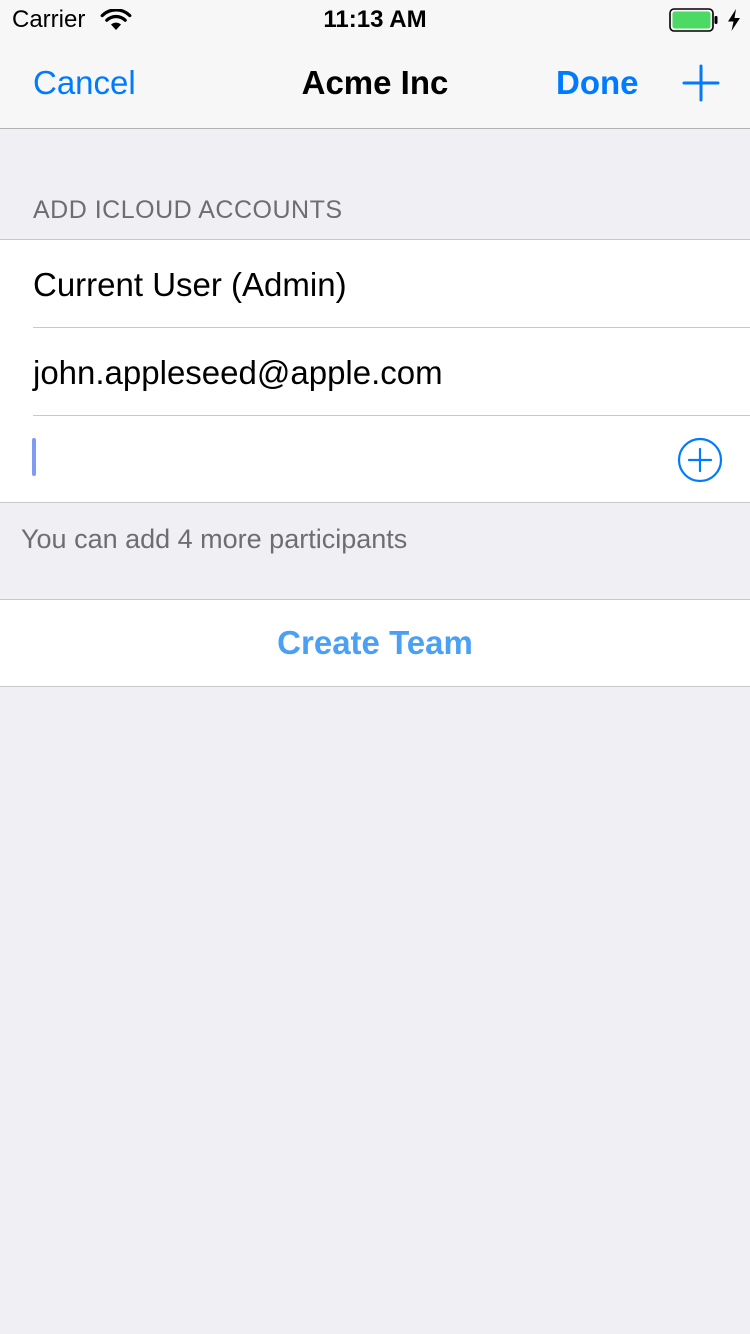 The height and width of the screenshot is (1334, 750). I want to click on participant-name: Current User (Admin), so click(190, 284).